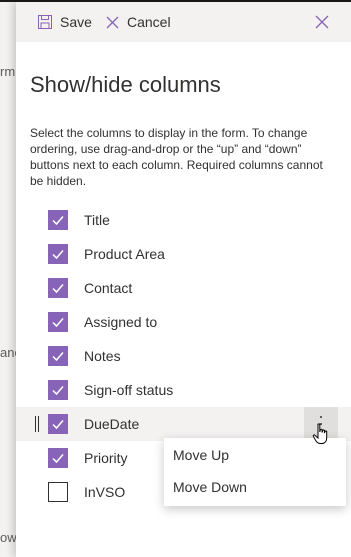  Describe the element at coordinates (183, 322) in the screenshot. I see `column-row-assigned-to: Assigned to` at that location.